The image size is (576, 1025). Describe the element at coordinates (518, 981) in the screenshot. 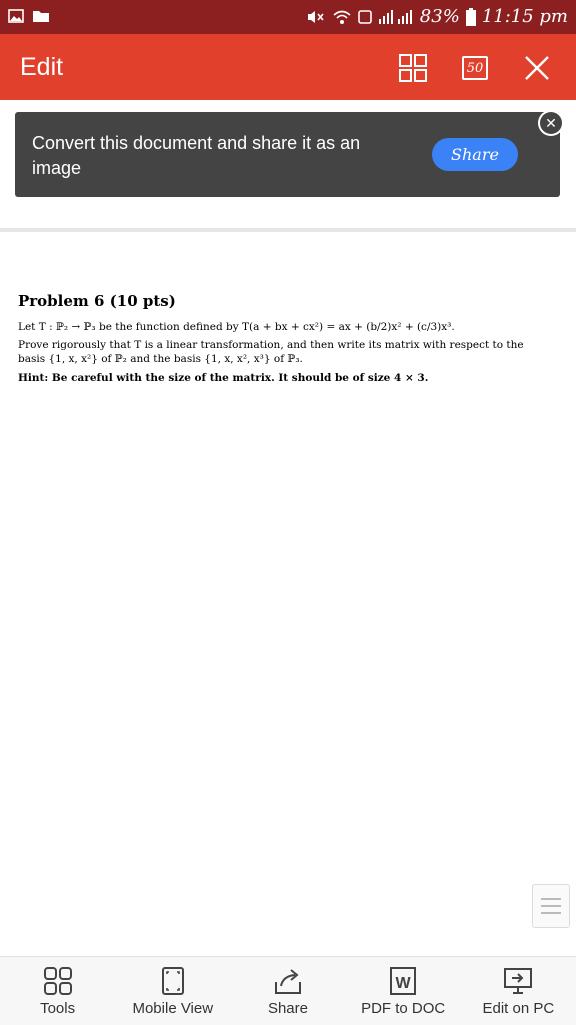

I see `monitor-icon` at that location.